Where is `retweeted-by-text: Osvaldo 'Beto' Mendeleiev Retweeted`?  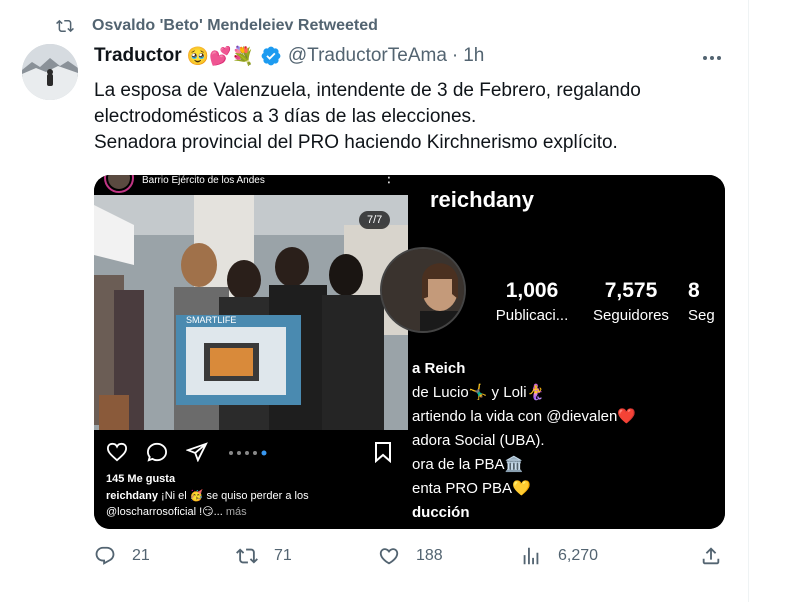 retweeted-by-text: Osvaldo 'Beto' Mendeleiev Retweeted is located at coordinates (235, 25).